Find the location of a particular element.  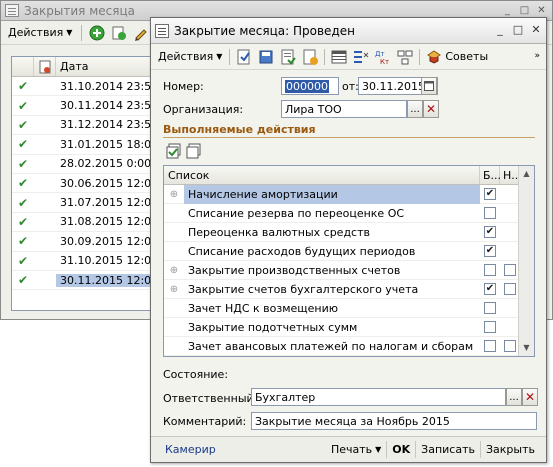

list-item-label: Закрытие производственных счетов is located at coordinates (294, 270).